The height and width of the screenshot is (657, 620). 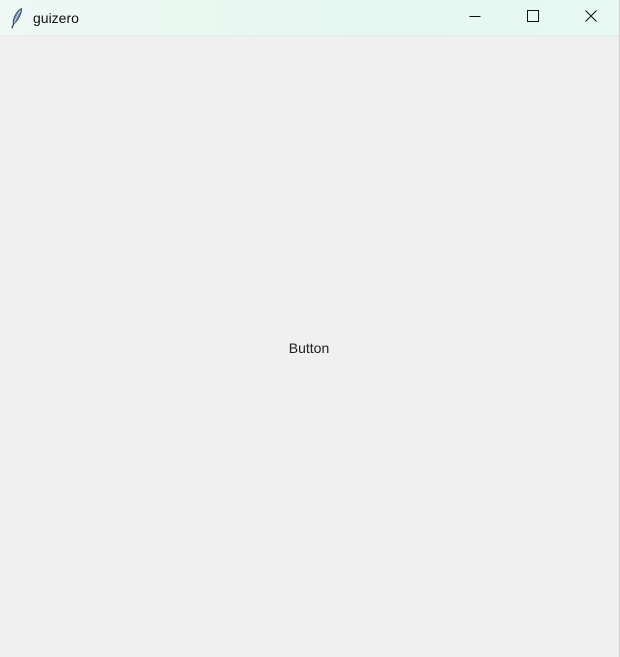 What do you see at coordinates (56, 18) in the screenshot?
I see `window-title: guizero` at bounding box center [56, 18].